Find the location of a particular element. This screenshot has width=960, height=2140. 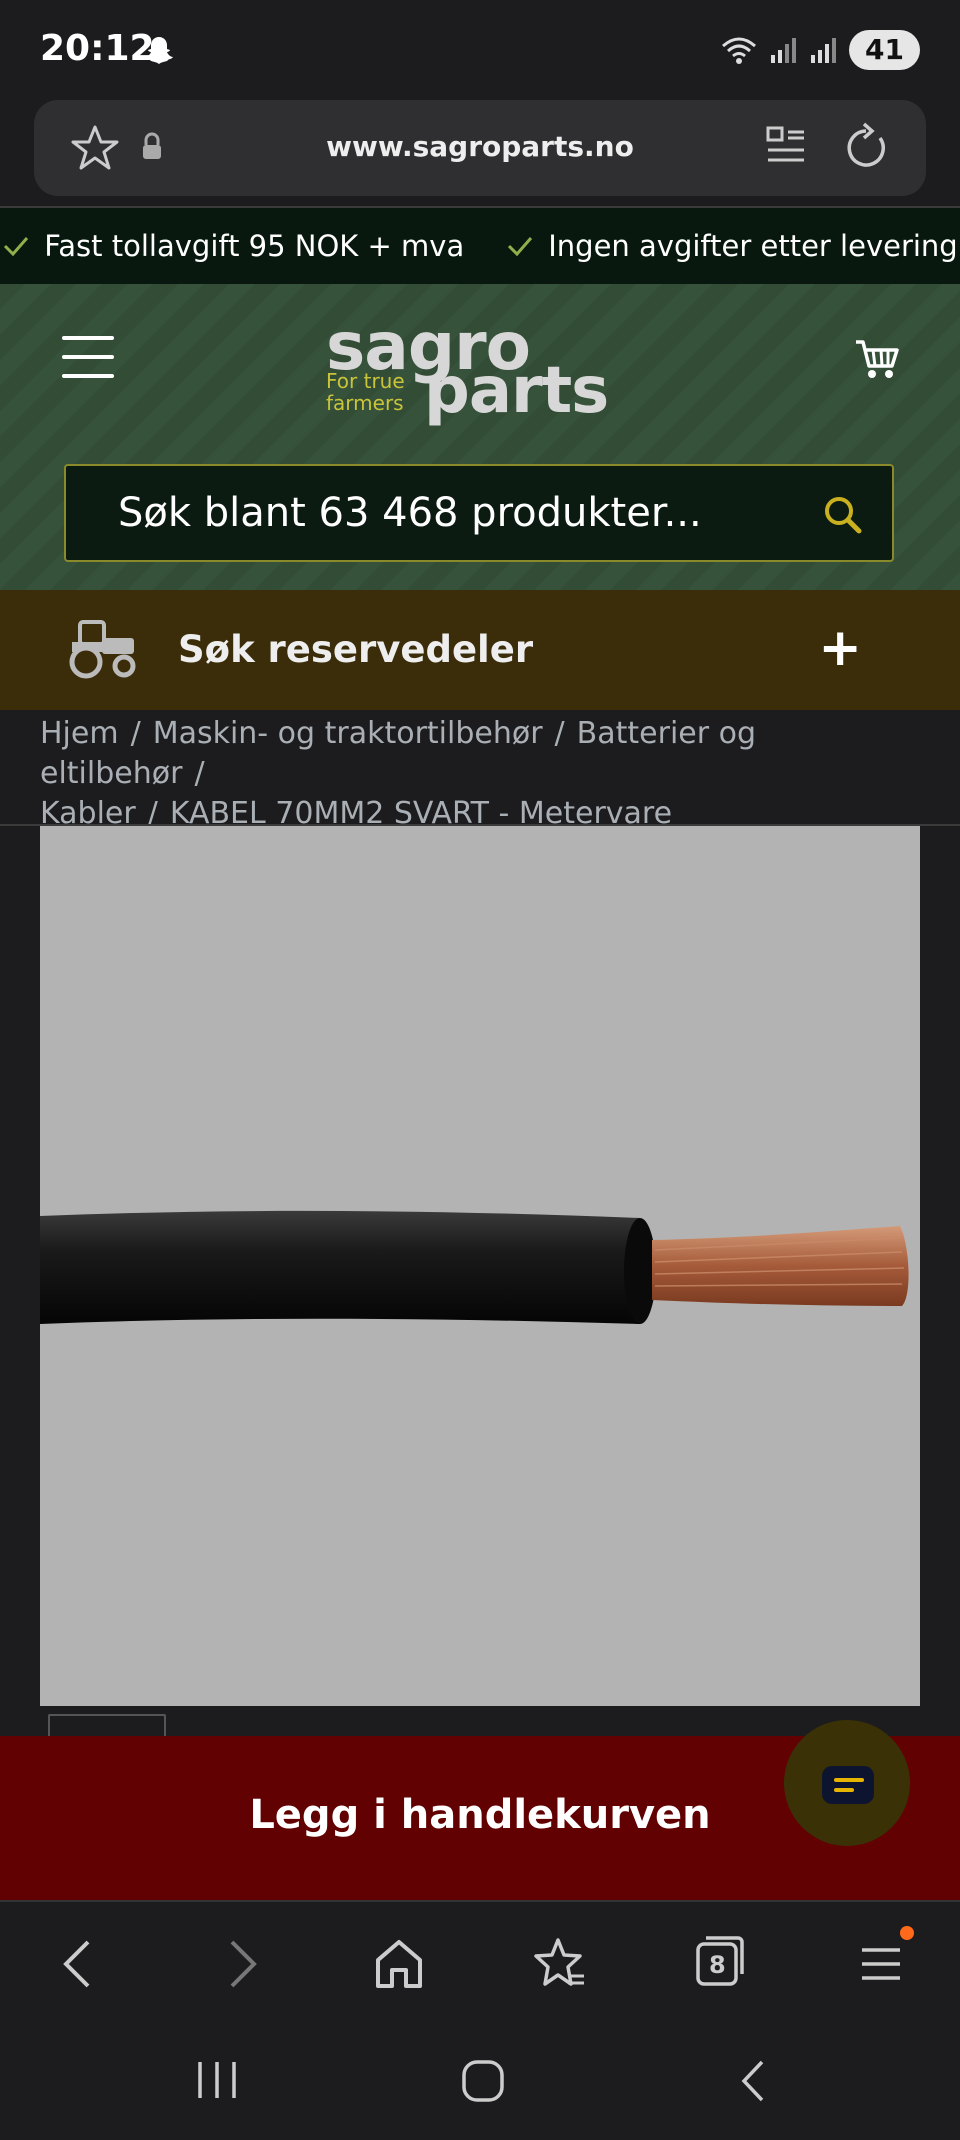

forward-arrow-icon is located at coordinates (242, 1964).